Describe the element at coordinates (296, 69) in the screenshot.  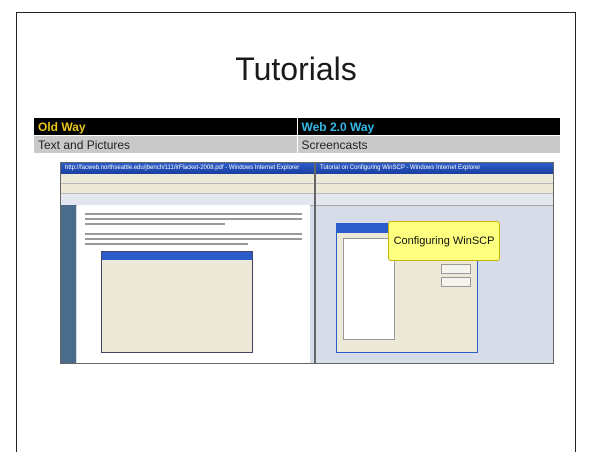
I see `slide-title: Tutorials` at that location.